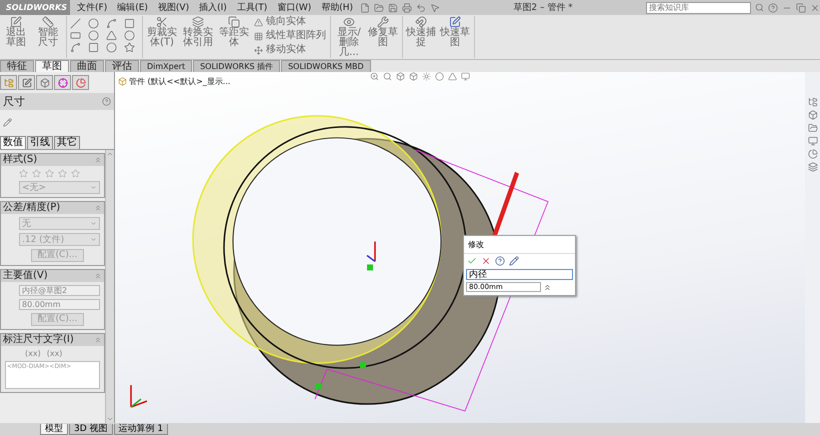  What do you see at coordinates (801, 7) in the screenshot?
I see `restore-icon` at bounding box center [801, 7].